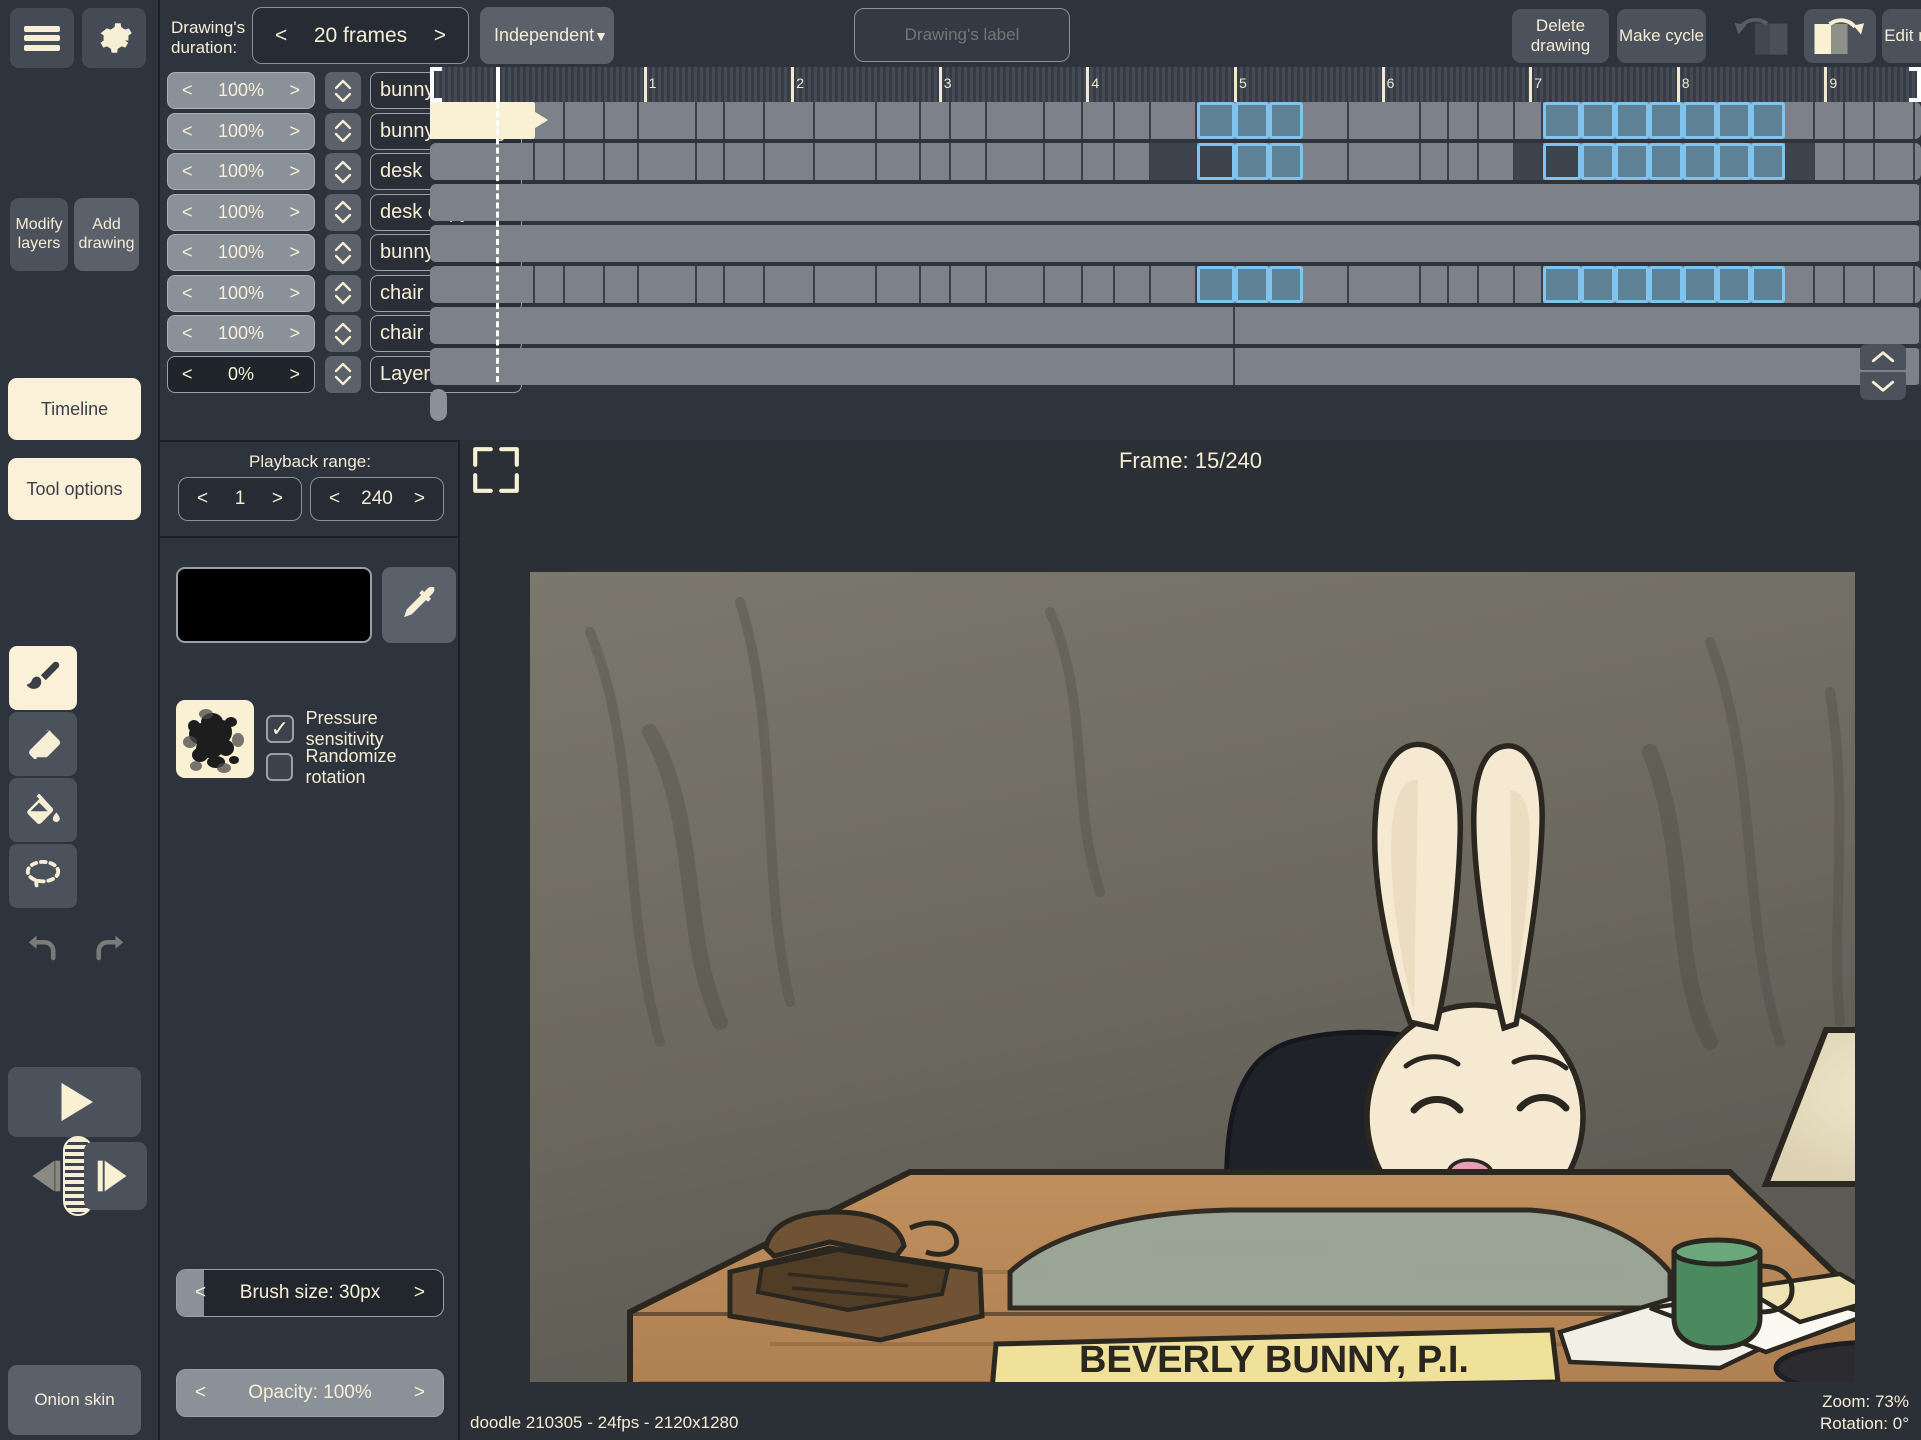  I want to click on lasso-select-tool, so click(43, 876).